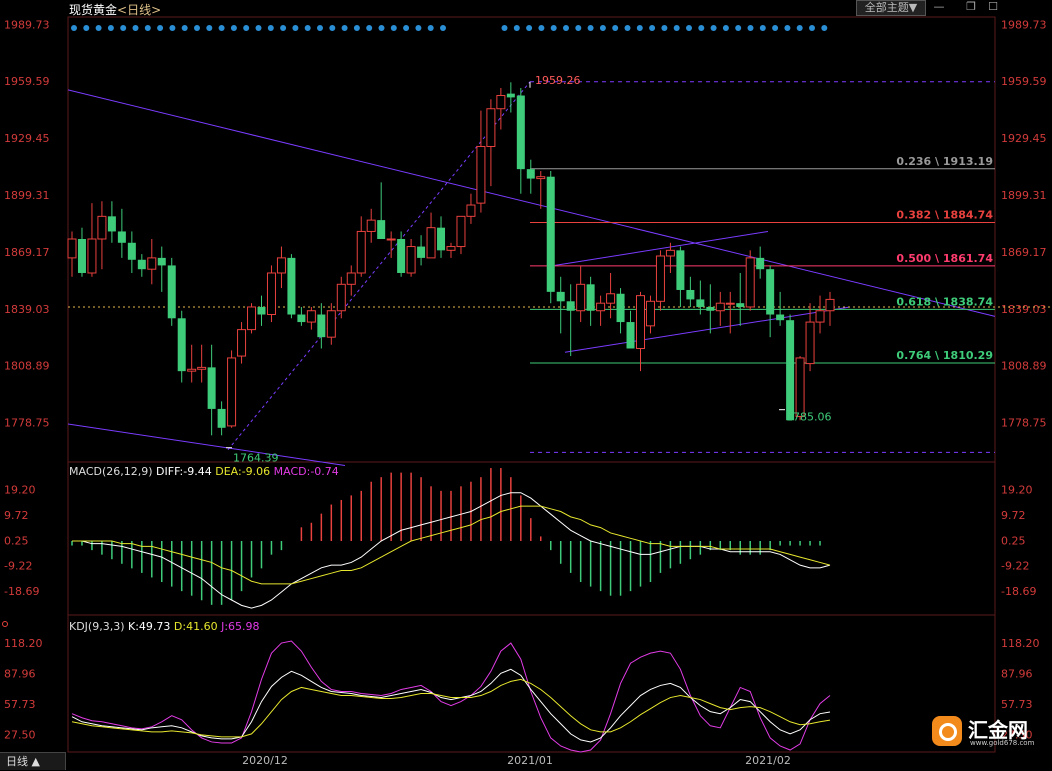 The width and height of the screenshot is (1052, 771). I want to click on price-axis-right-label: 1989.73, so click(1024, 24).